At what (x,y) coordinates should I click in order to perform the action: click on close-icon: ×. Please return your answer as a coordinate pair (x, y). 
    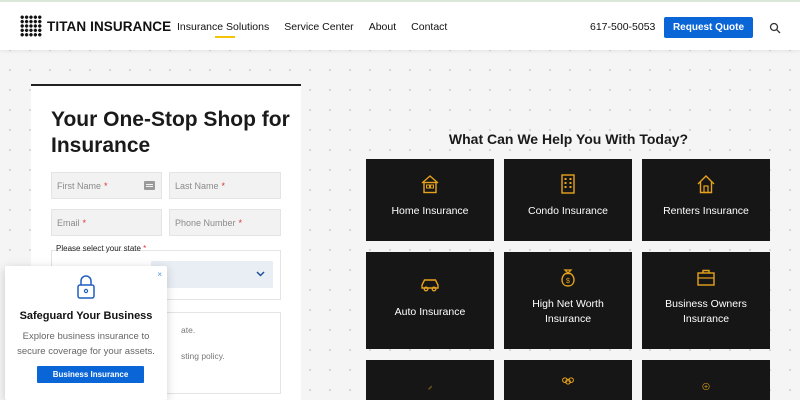
    Looking at the image, I should click on (159, 274).